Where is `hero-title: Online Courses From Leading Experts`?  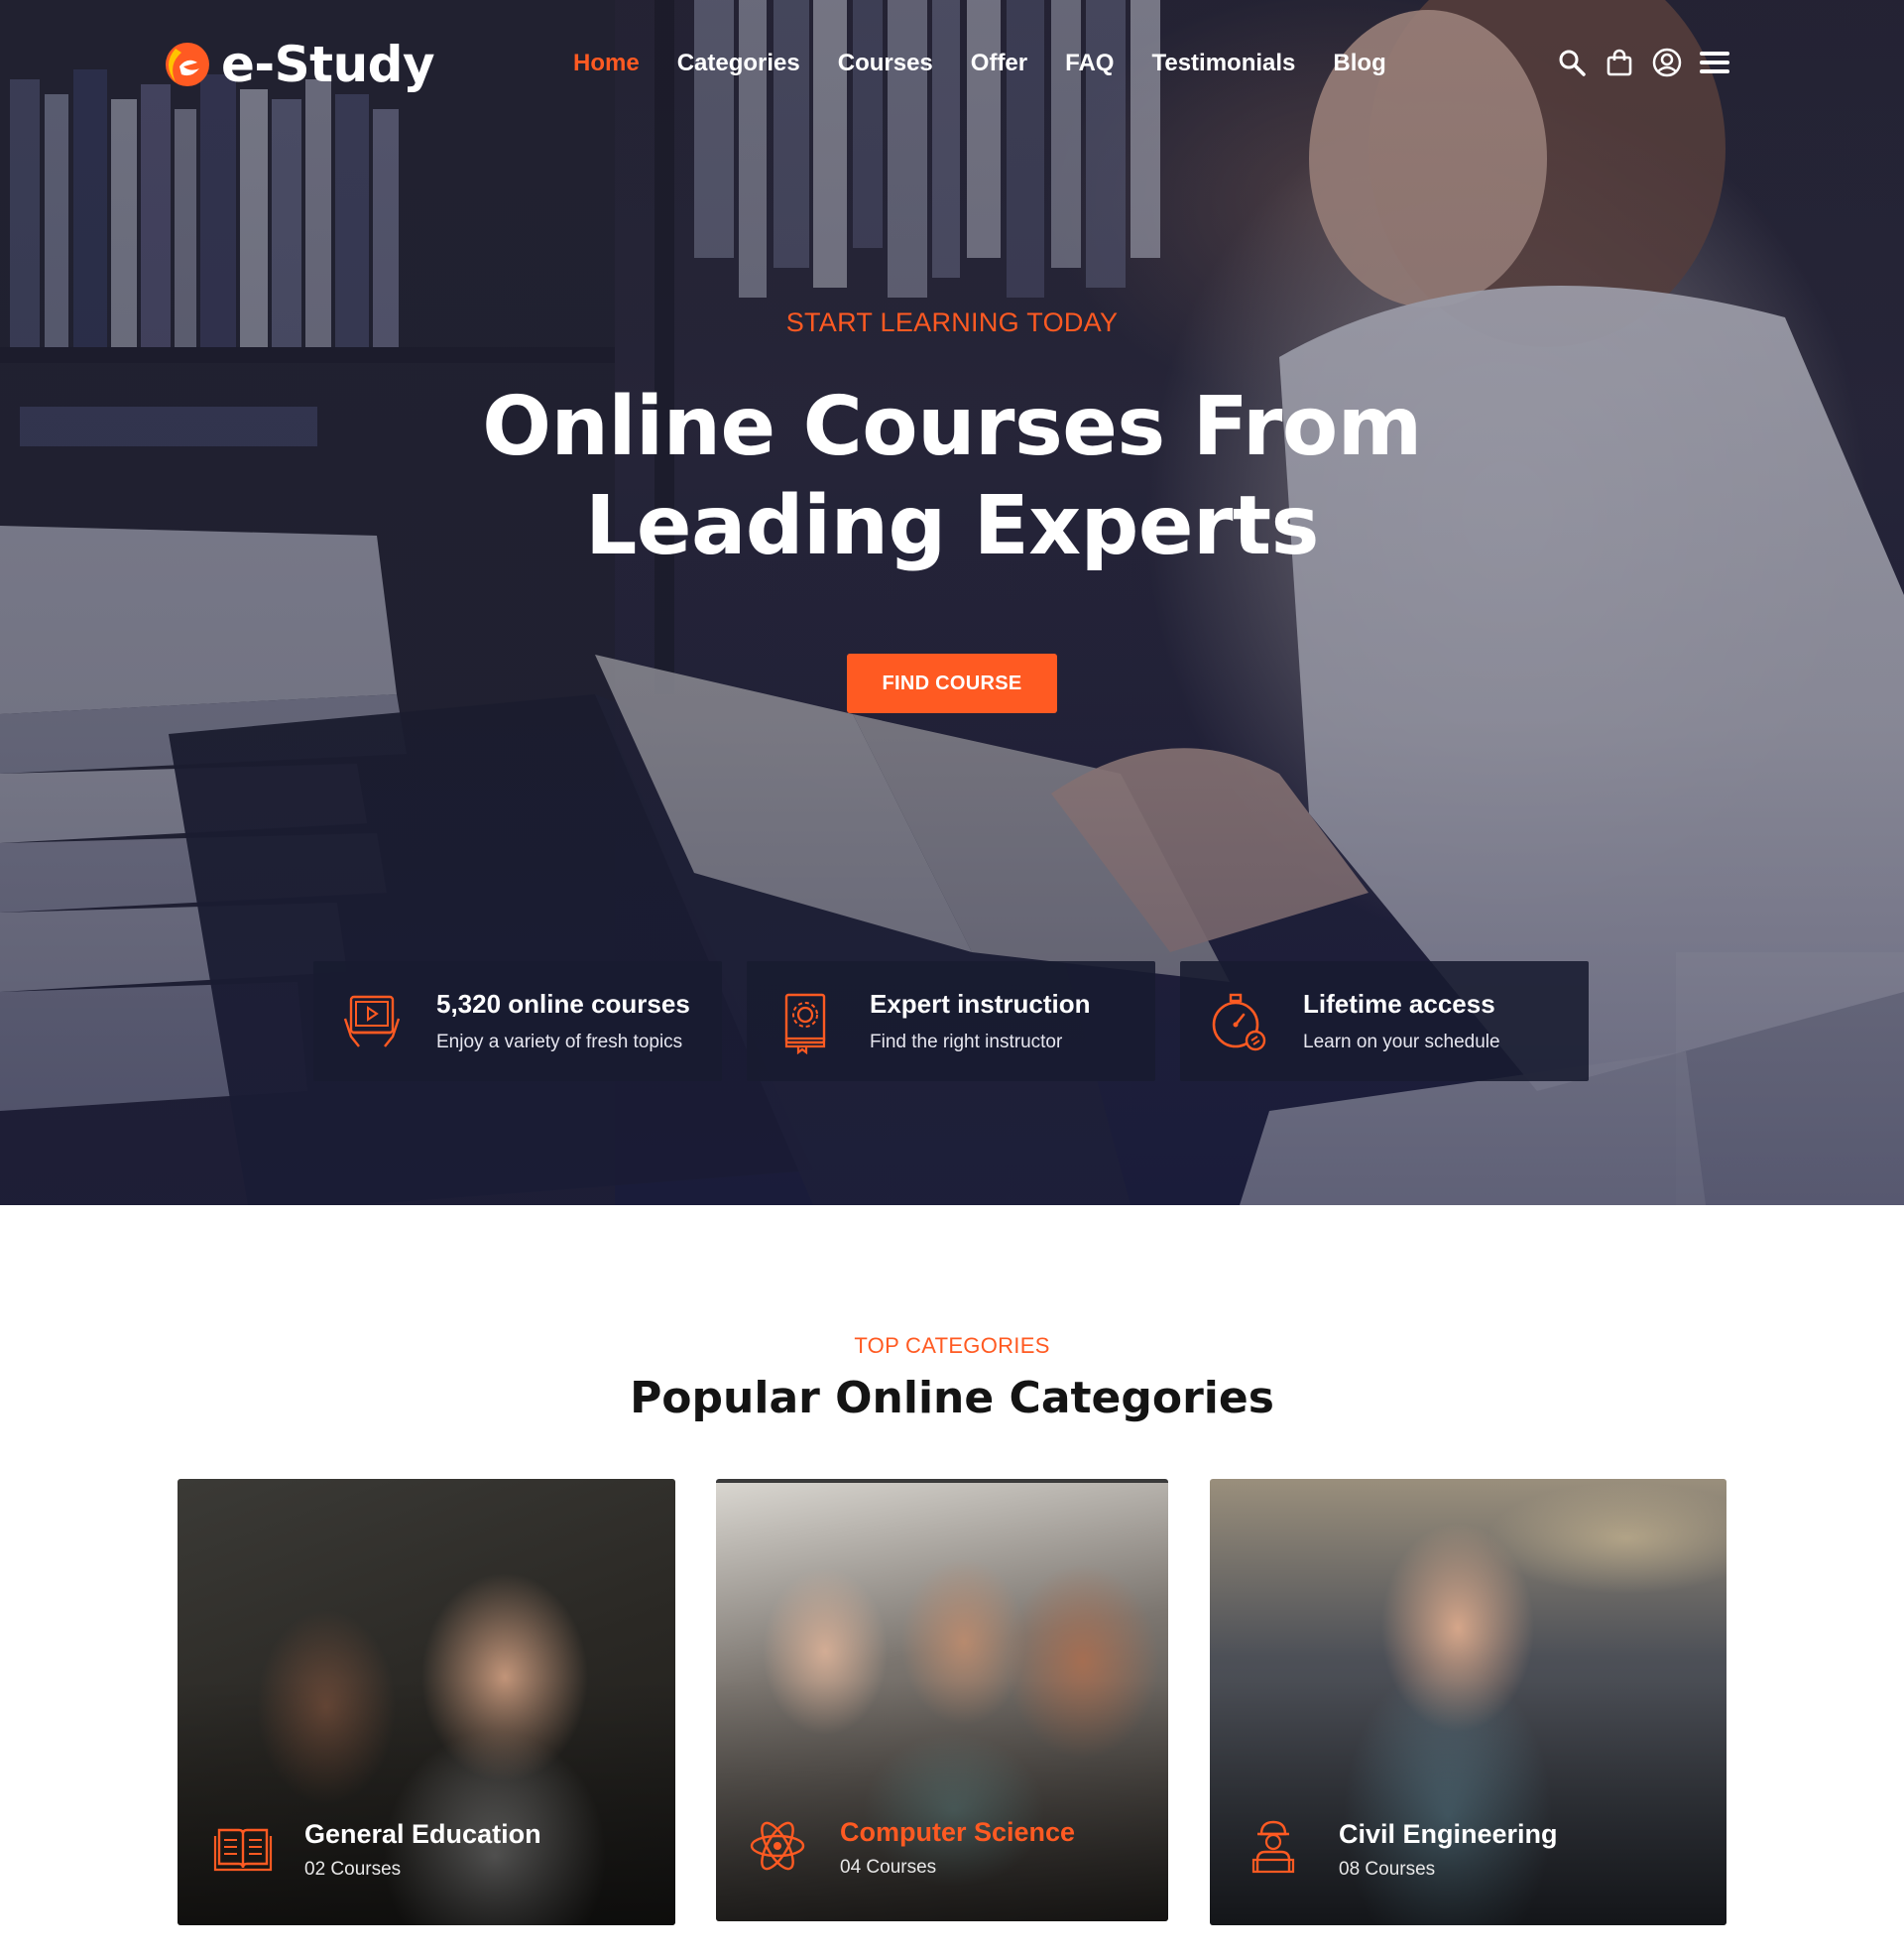
hero-title: Online Courses From Leading Experts is located at coordinates (952, 477).